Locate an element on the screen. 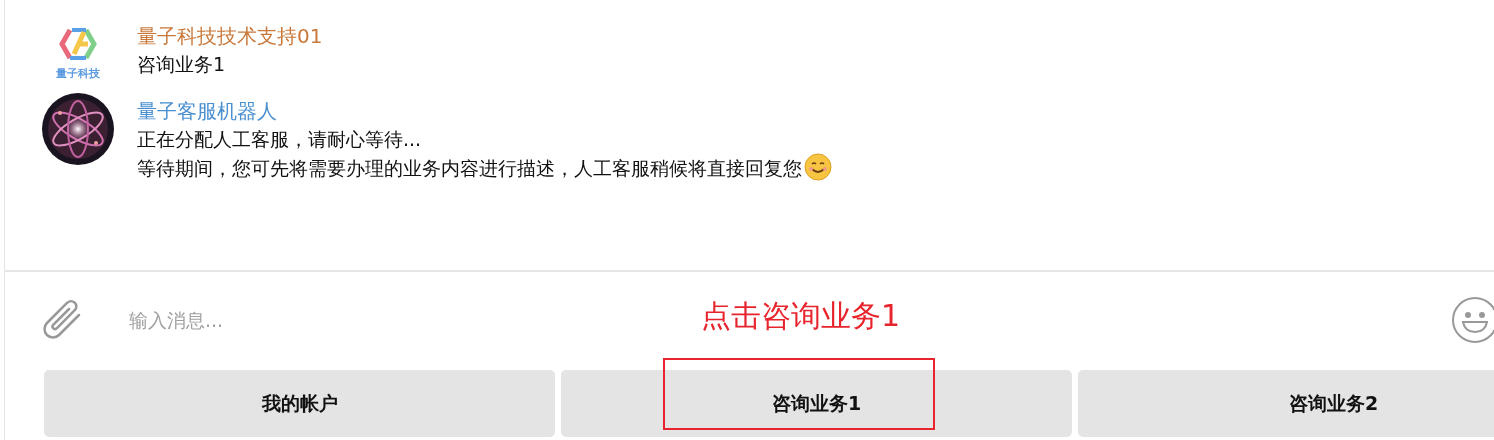 The image size is (1494, 440). sender-name: 量子客服机器人 is located at coordinates (207, 111).